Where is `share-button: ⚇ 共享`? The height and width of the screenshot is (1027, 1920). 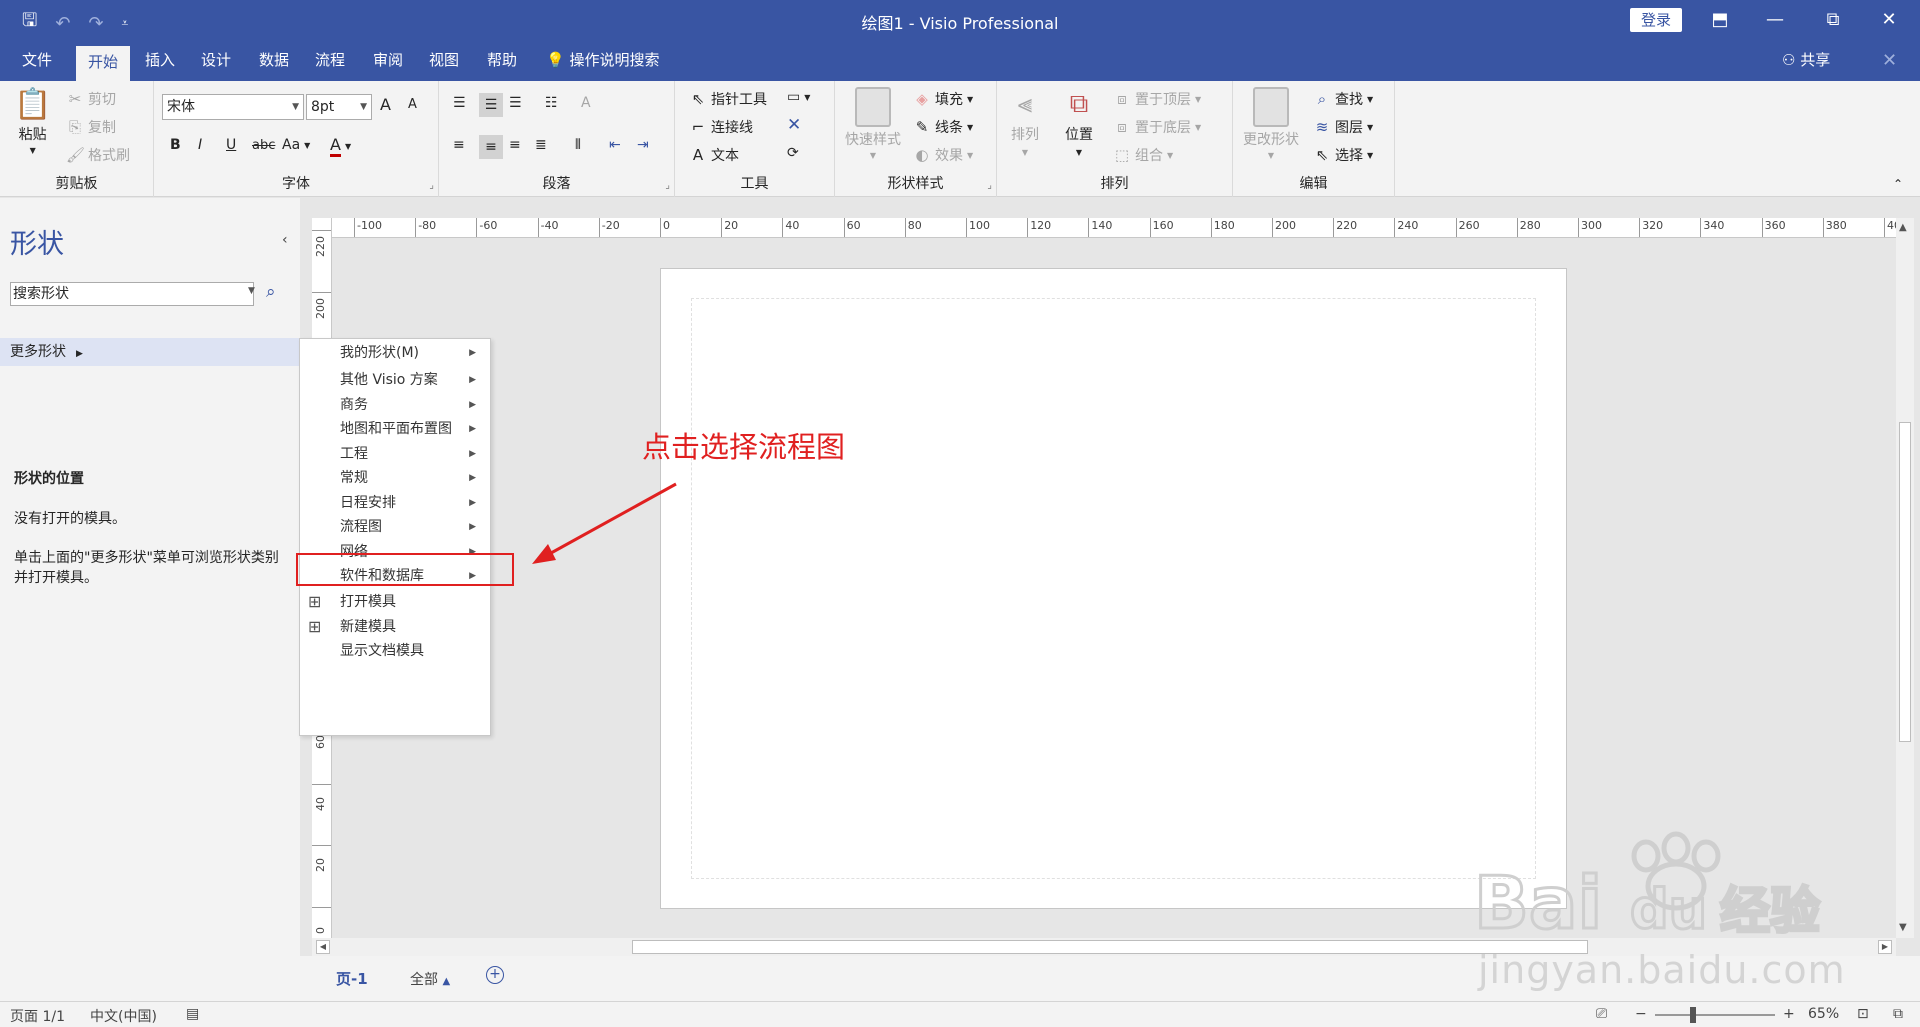 share-button: ⚇ 共享 is located at coordinates (1806, 60).